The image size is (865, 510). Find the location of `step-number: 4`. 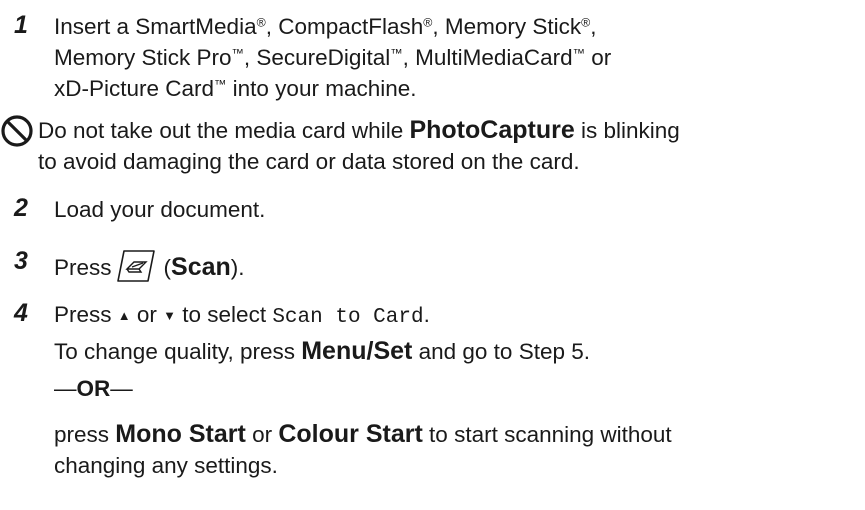

step-number: 4 is located at coordinates (21, 313).